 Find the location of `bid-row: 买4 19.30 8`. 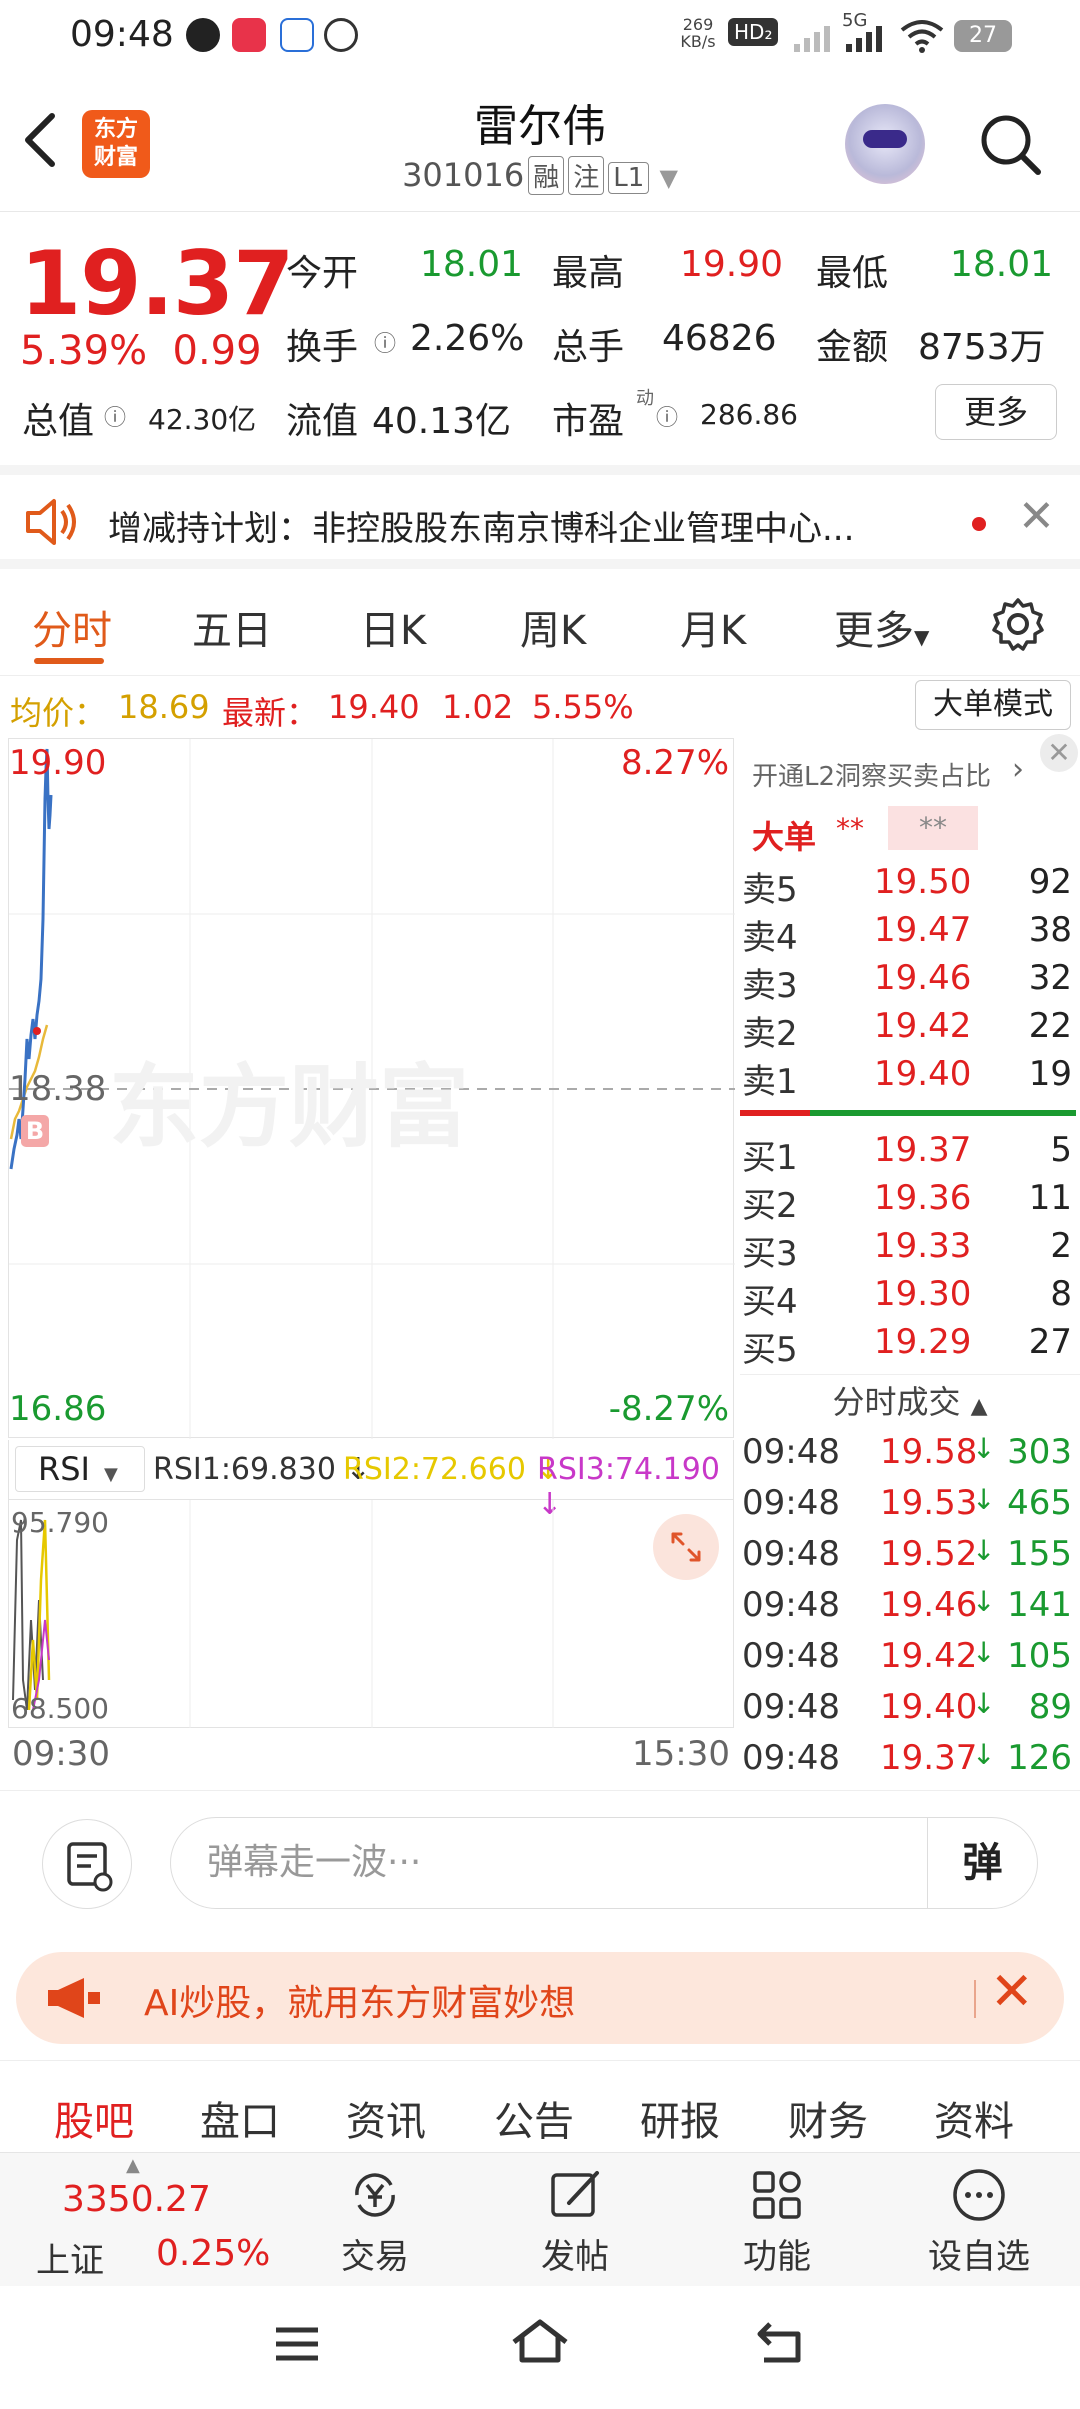

bid-row: 买4 19.30 8 is located at coordinates (907, 1298).